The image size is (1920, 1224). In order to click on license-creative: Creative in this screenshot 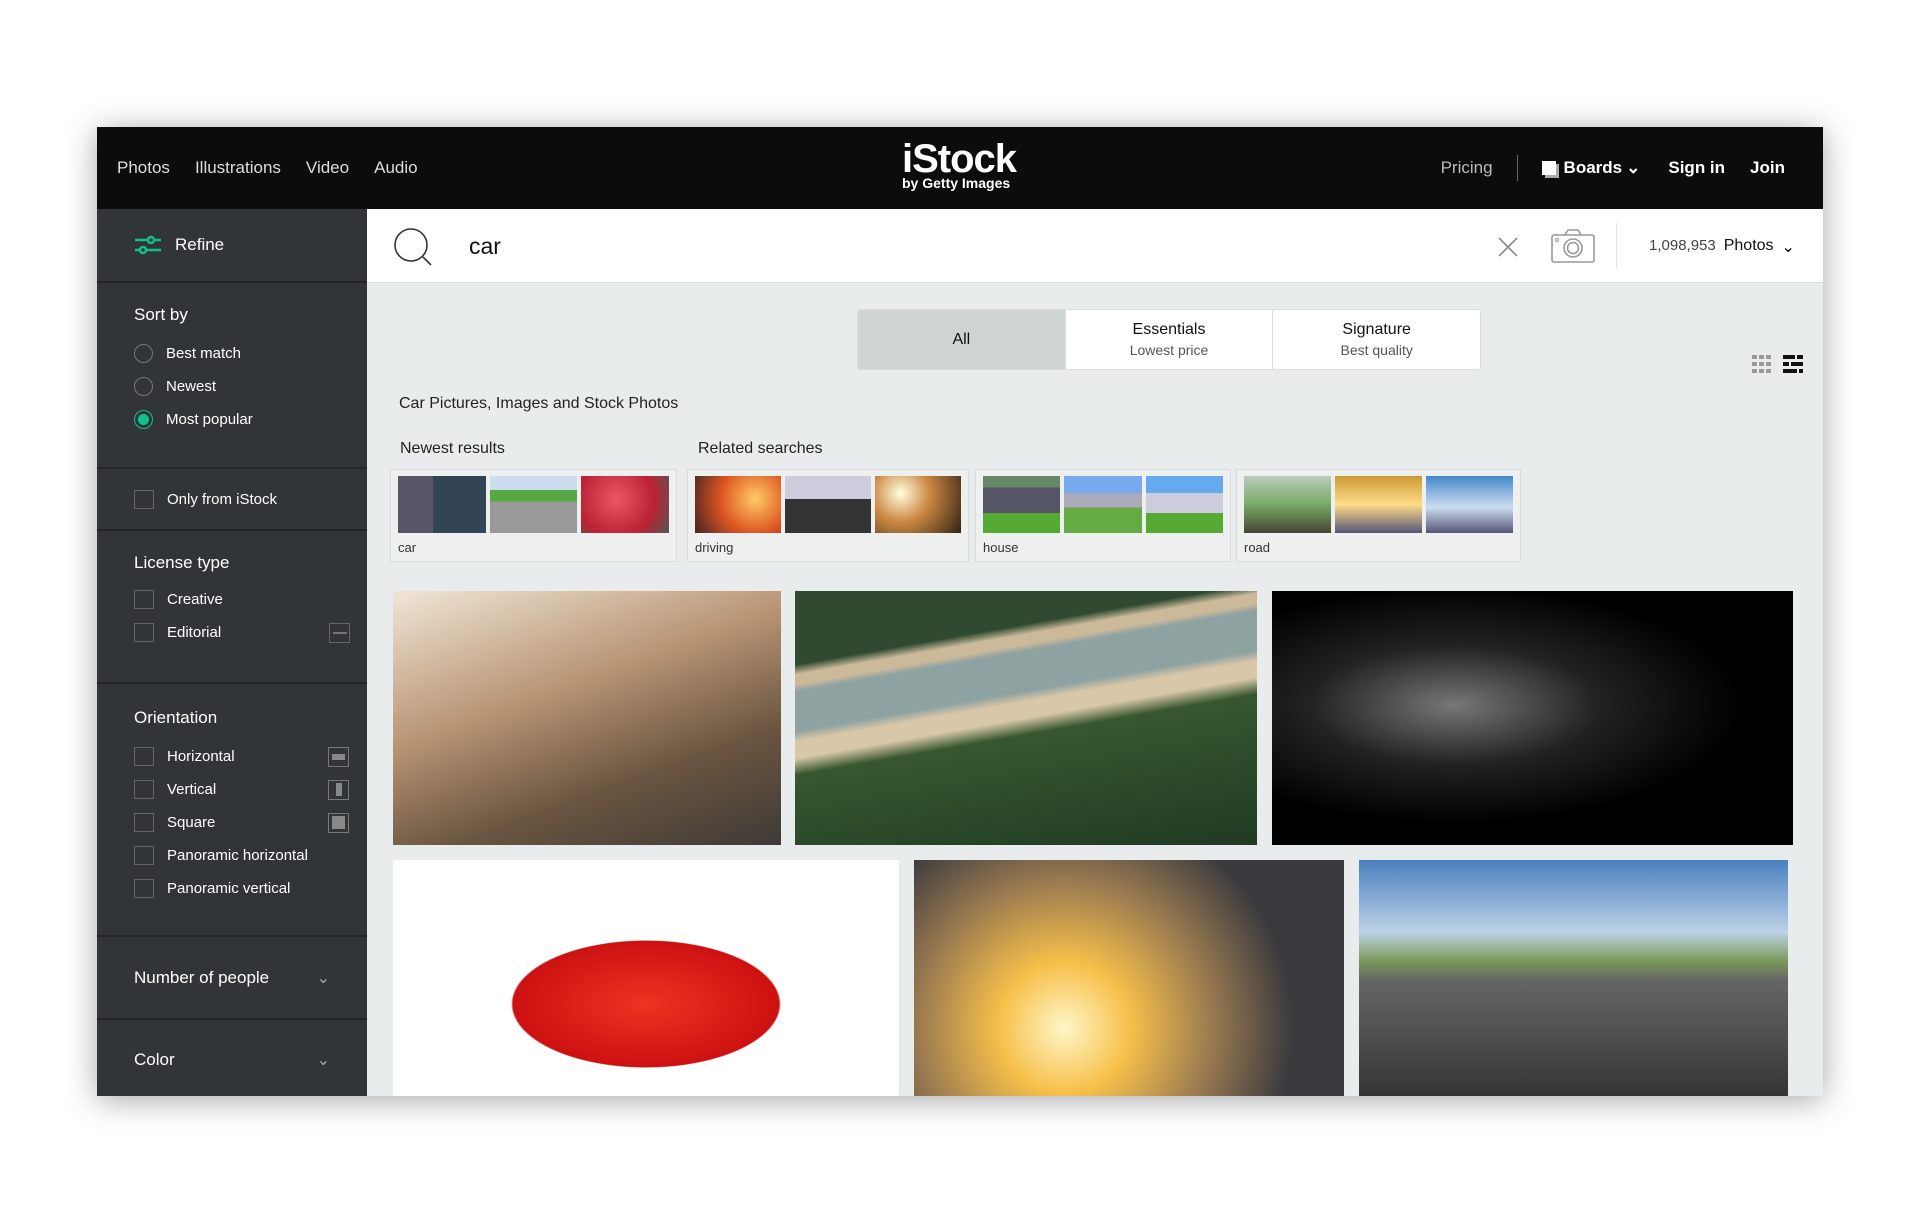, I will do `click(232, 599)`.